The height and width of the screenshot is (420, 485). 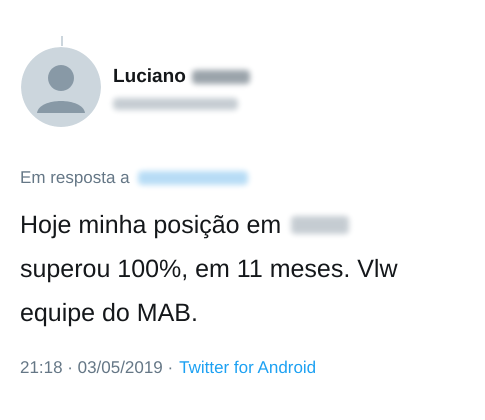 What do you see at coordinates (149, 77) in the screenshot?
I see `author-name: Luciano` at bounding box center [149, 77].